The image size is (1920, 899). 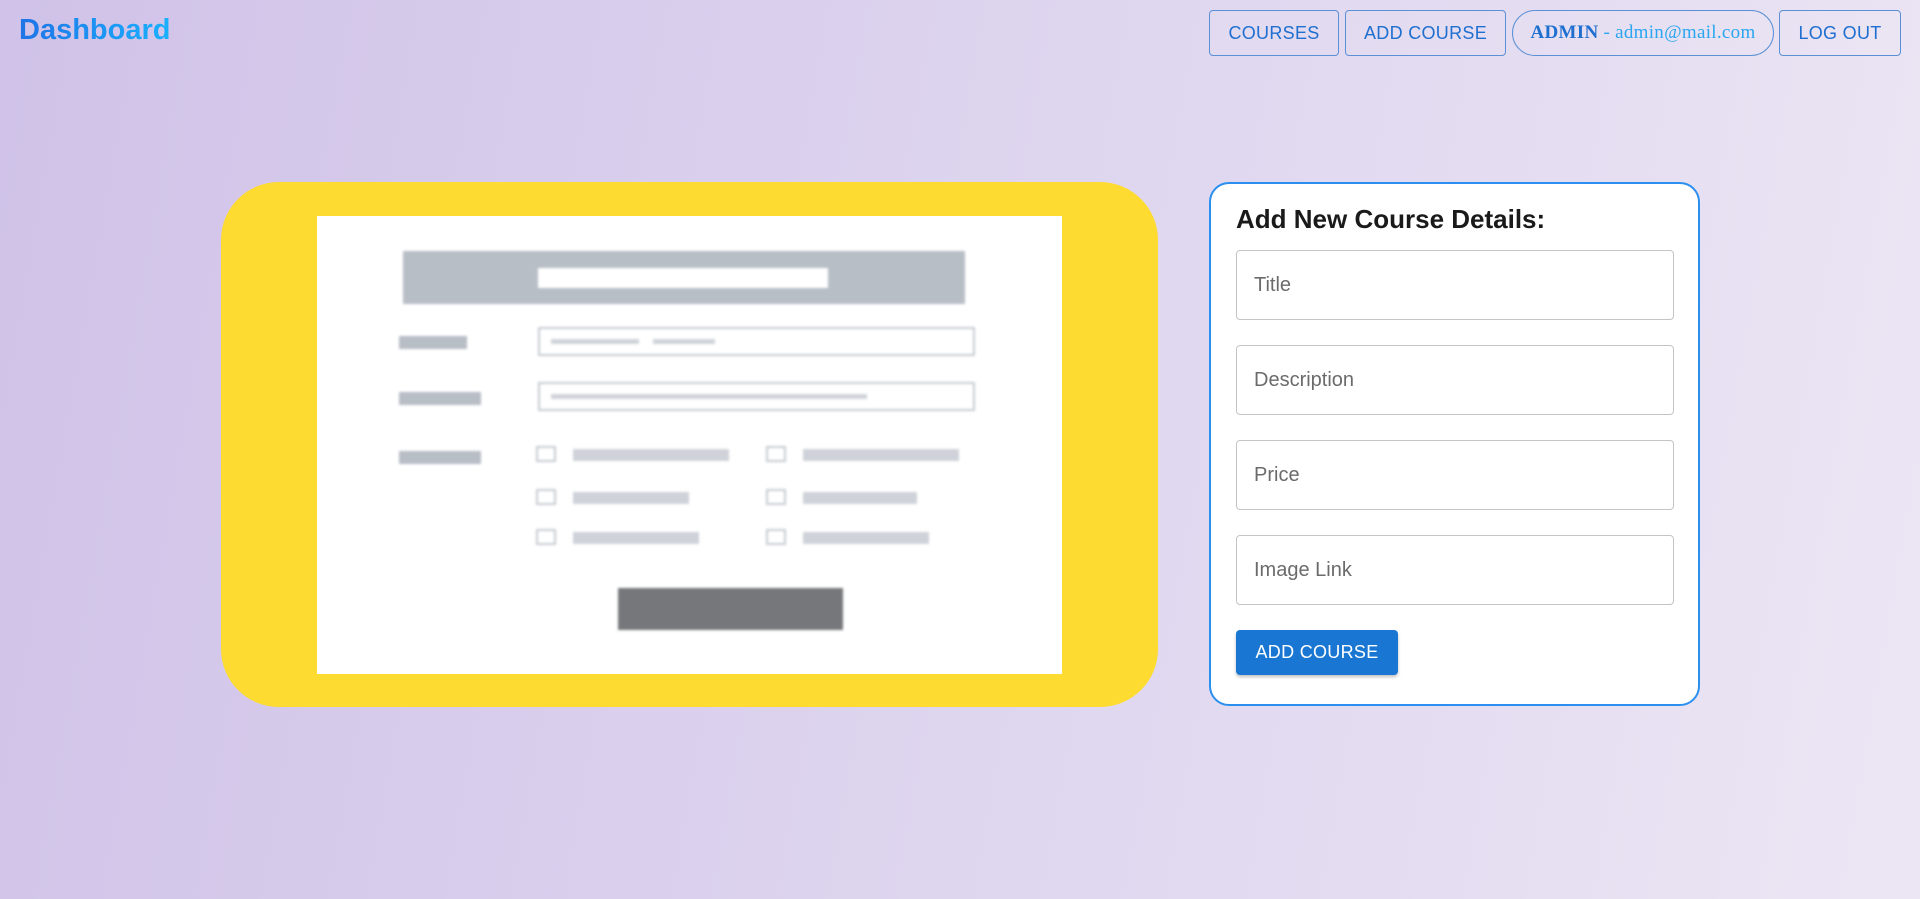 I want to click on title-input: Title, so click(x=1455, y=285).